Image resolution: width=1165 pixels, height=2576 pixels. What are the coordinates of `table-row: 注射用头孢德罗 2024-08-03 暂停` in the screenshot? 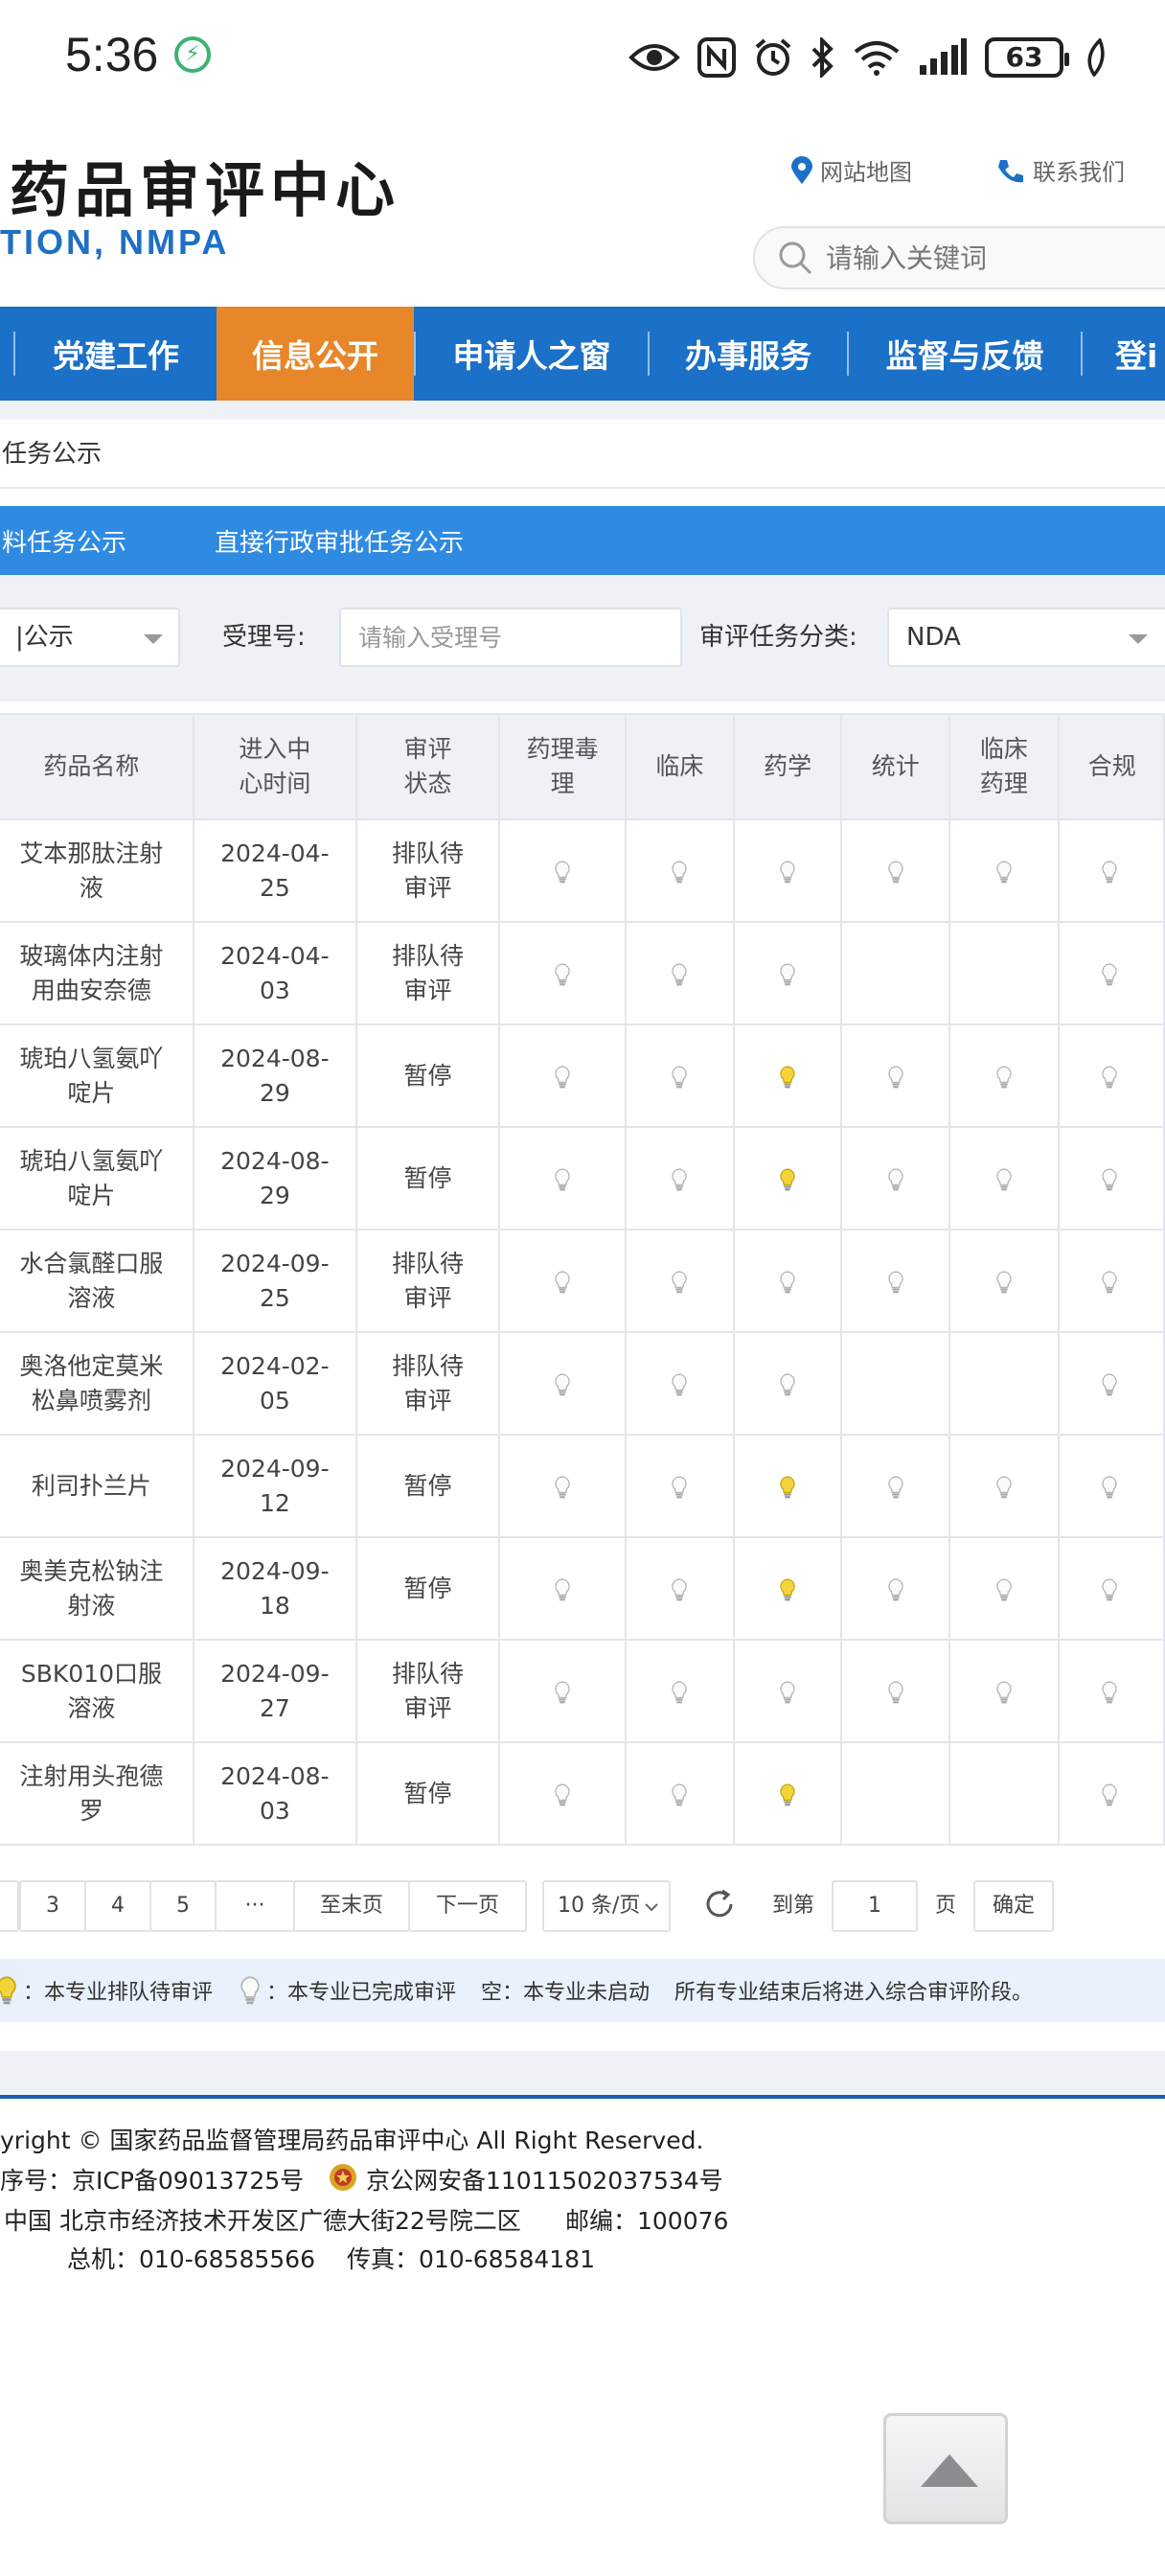 It's located at (582, 1793).